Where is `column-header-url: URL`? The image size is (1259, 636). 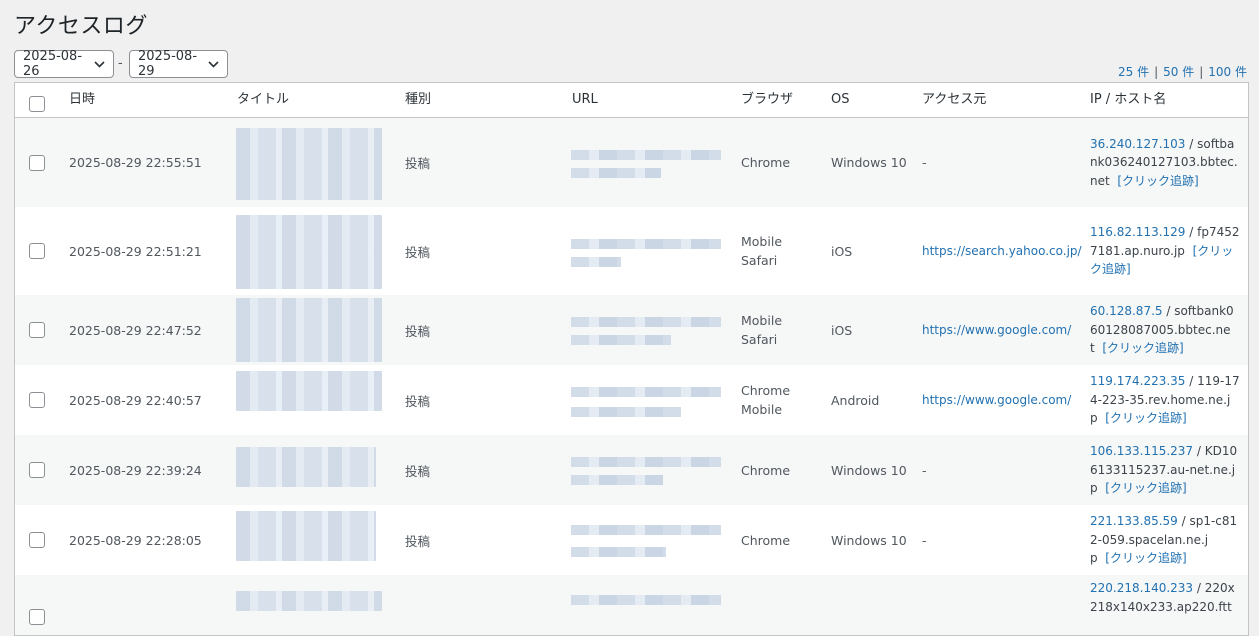
column-header-url: URL is located at coordinates (585, 100).